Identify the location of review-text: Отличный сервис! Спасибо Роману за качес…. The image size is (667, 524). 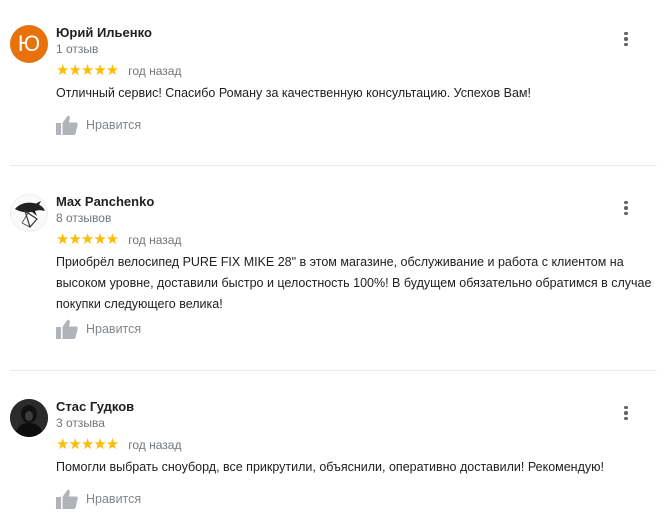
(293, 93).